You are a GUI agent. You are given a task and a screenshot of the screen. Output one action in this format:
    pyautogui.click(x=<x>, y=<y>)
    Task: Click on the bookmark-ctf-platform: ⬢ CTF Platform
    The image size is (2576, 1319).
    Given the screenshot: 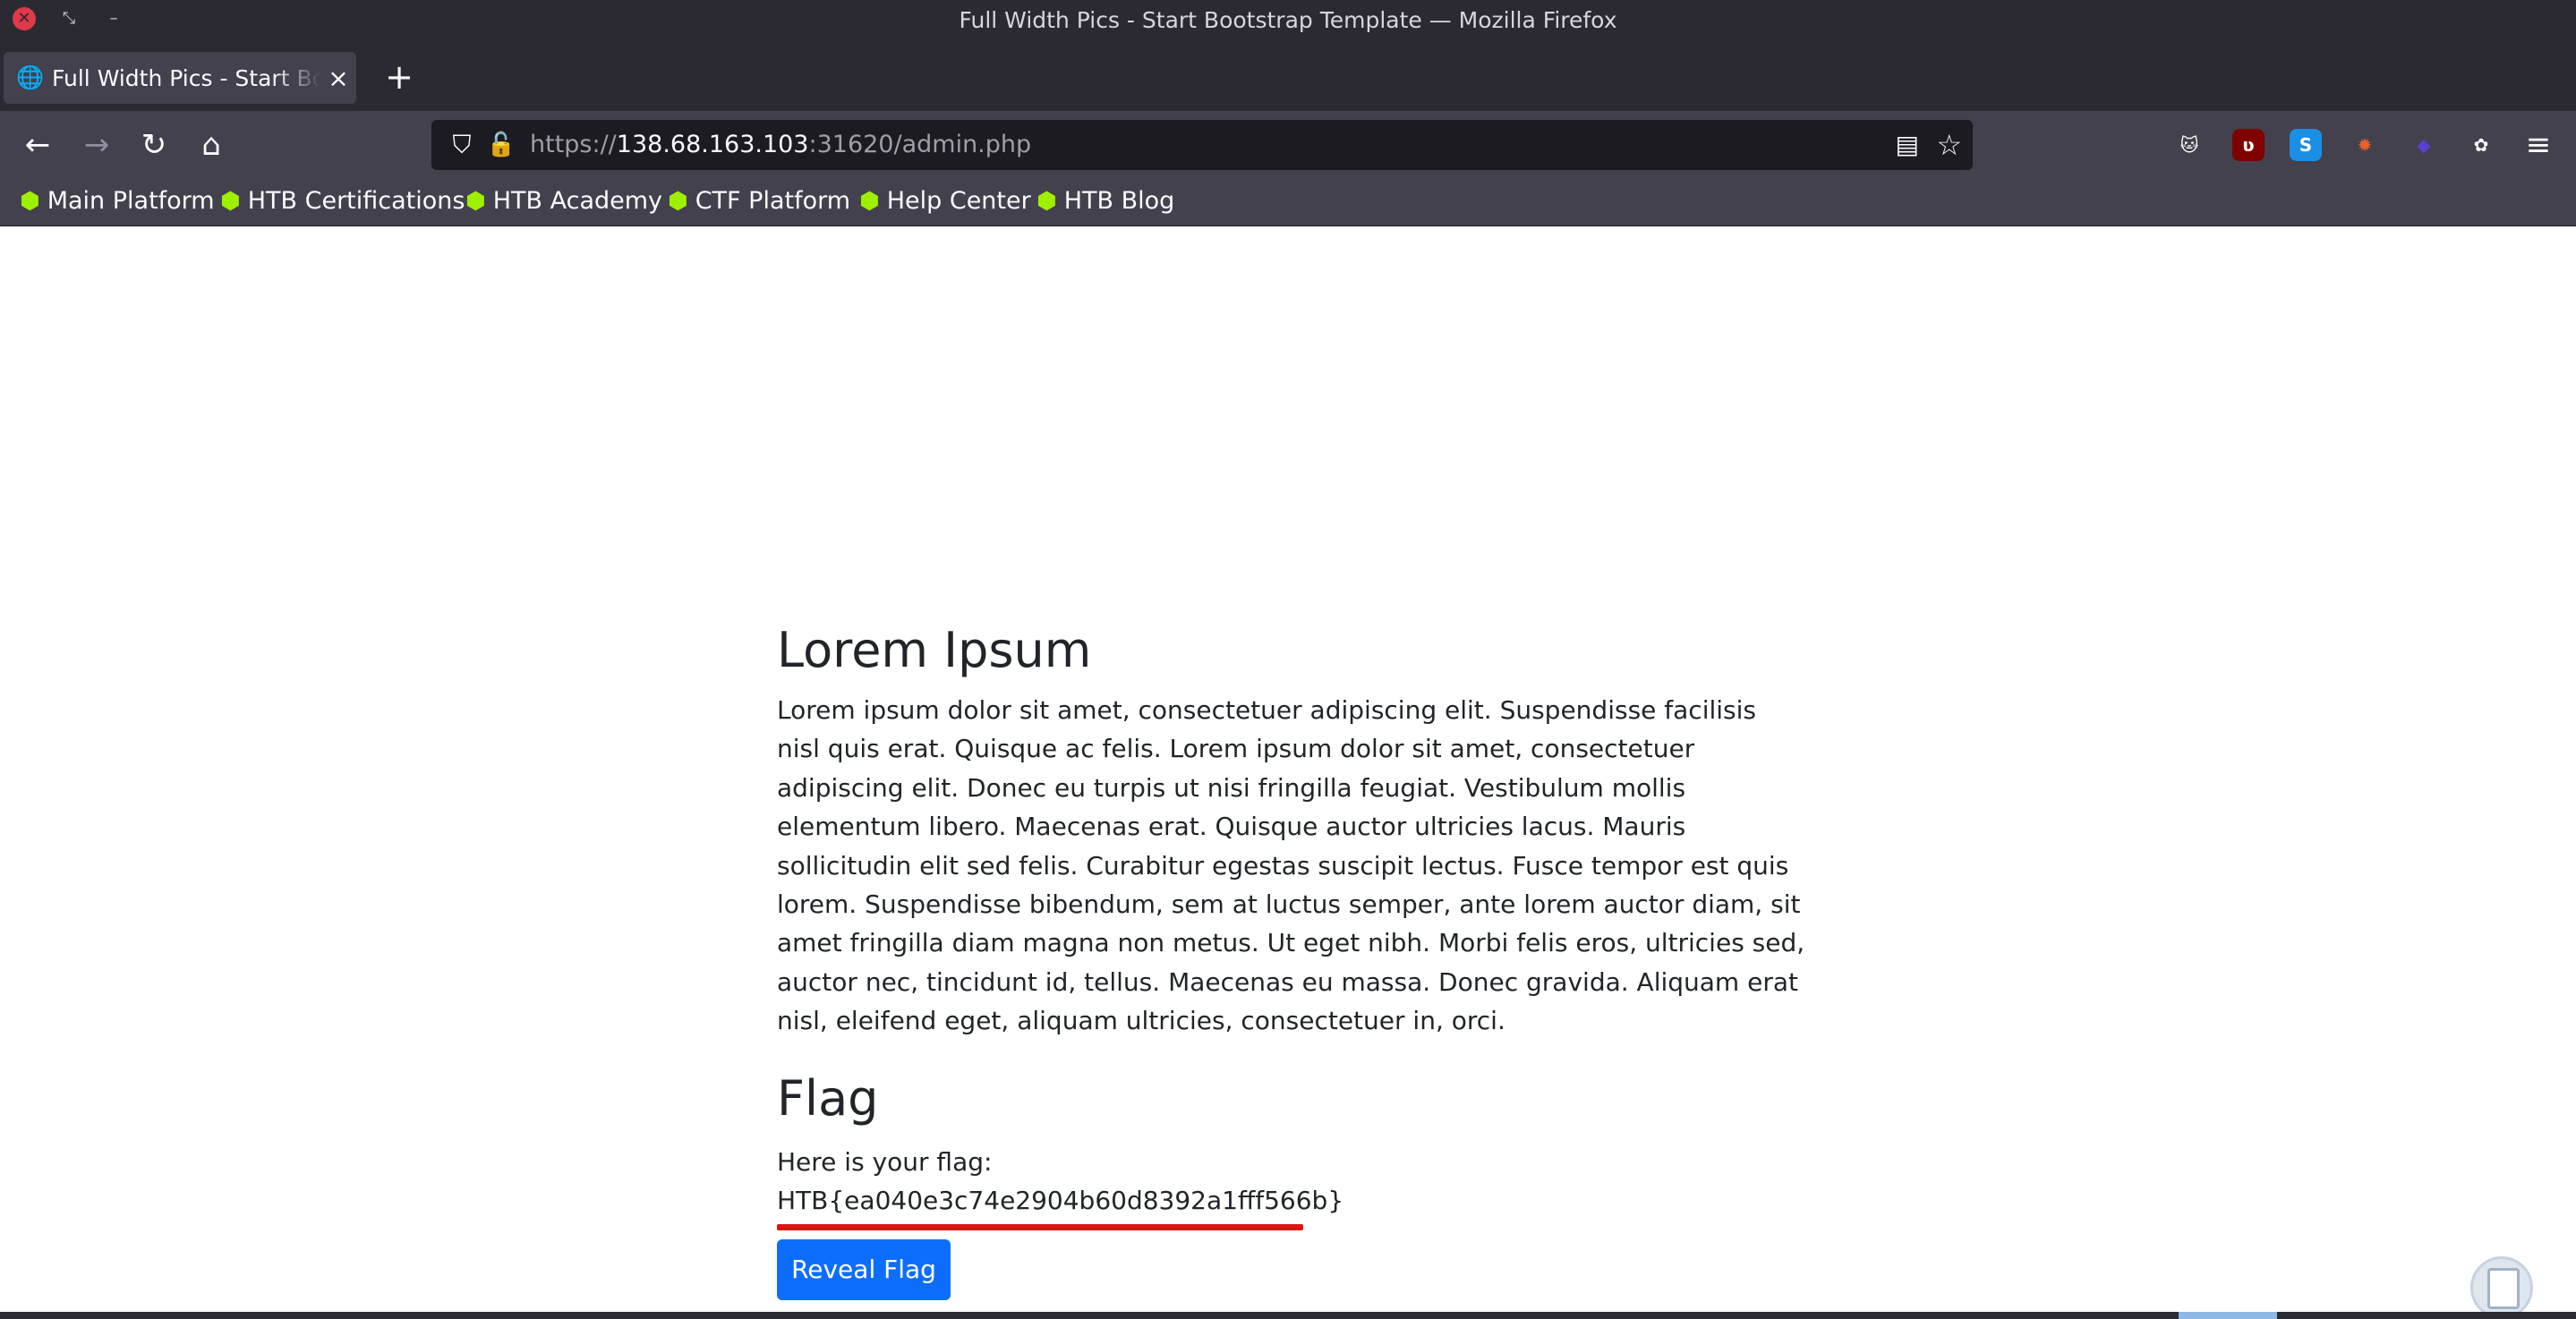 What is the action you would take?
    pyautogui.click(x=759, y=202)
    